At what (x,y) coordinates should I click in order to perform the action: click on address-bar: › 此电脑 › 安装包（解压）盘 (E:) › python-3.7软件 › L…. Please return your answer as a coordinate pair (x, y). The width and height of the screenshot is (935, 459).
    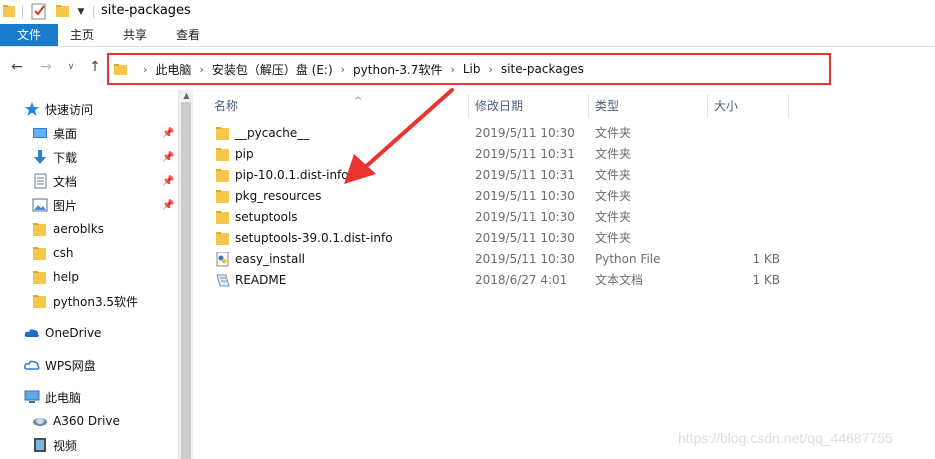
    Looking at the image, I should click on (469, 69).